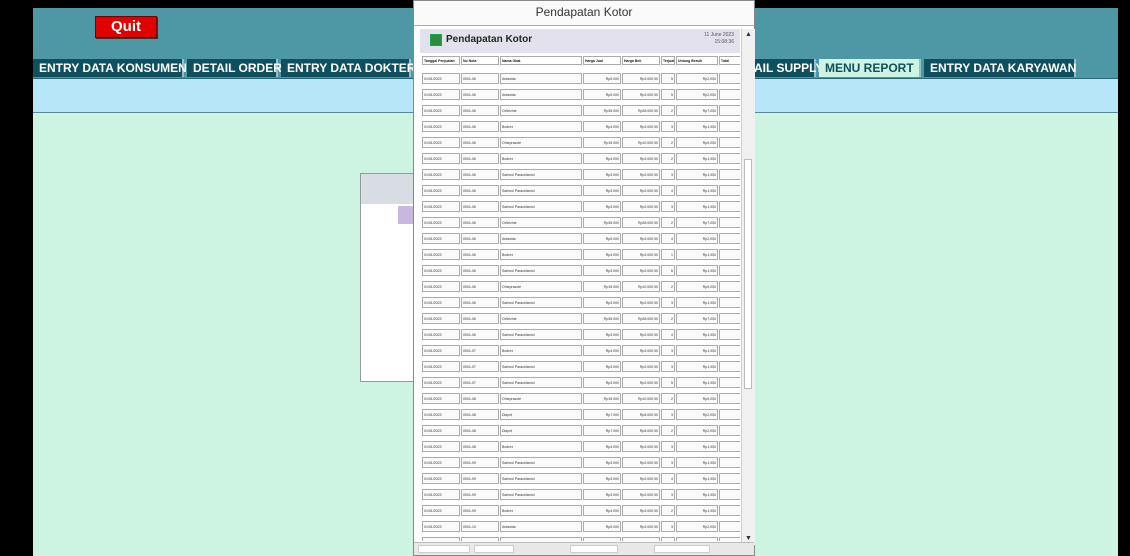 Image resolution: width=1130 pixels, height=556 pixels. What do you see at coordinates (1000, 68) in the screenshot?
I see `tab-entry-data-karyawan: ENTRY DATA KARYAWAN` at bounding box center [1000, 68].